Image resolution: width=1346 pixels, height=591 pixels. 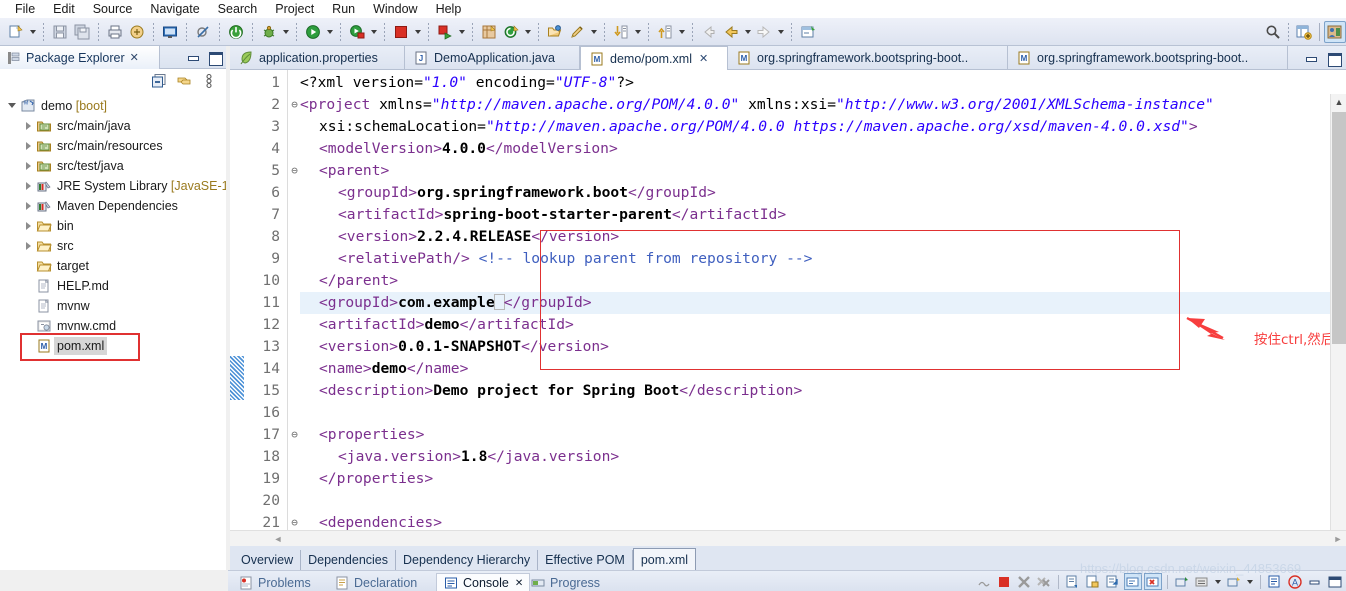 What do you see at coordinates (459, 149) in the screenshot?
I see `code-line: <modelVersion>4.0.0</modelVersion>` at bounding box center [459, 149].